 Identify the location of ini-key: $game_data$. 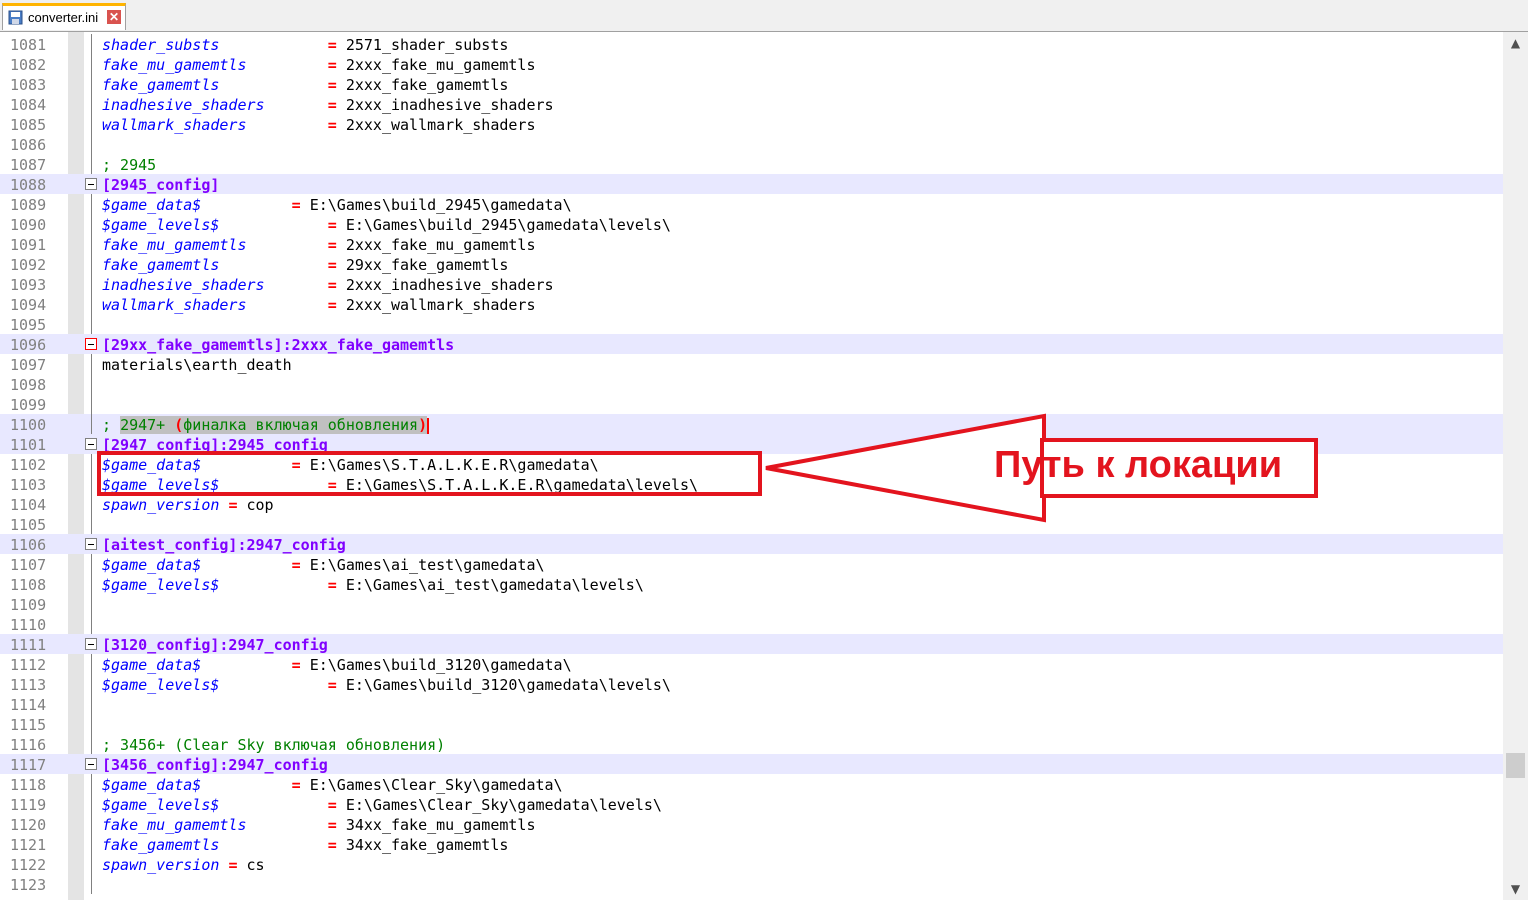
(152, 665).